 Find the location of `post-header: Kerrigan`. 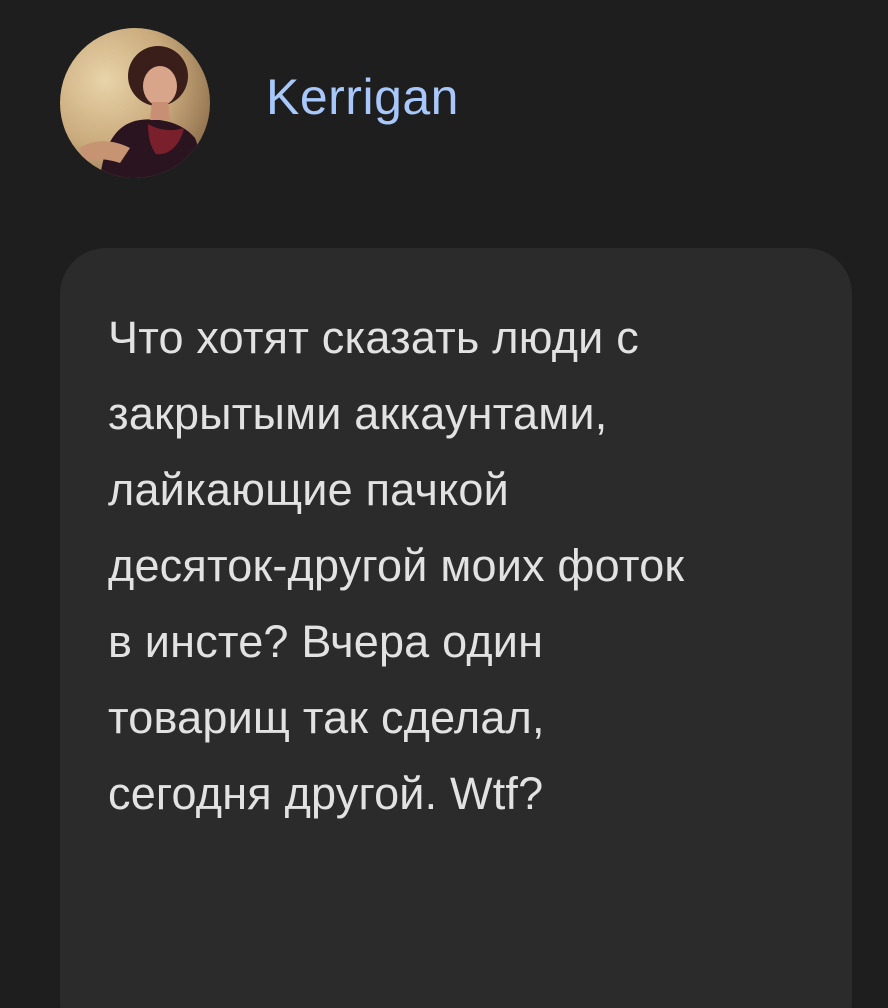

post-header: Kerrigan is located at coordinates (259, 103).